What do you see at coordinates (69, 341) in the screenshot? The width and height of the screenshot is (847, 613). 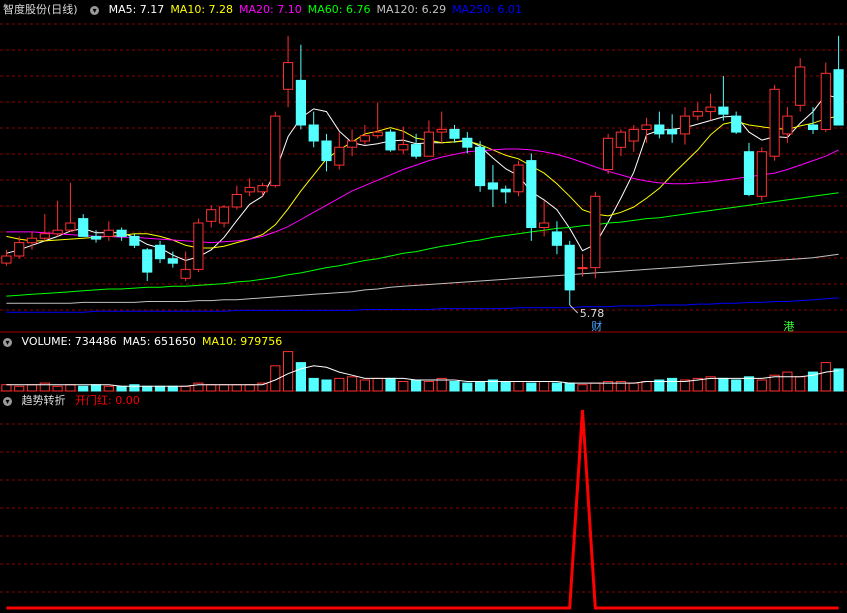 I see `indicator-value: VOLUME: 734486` at bounding box center [69, 341].